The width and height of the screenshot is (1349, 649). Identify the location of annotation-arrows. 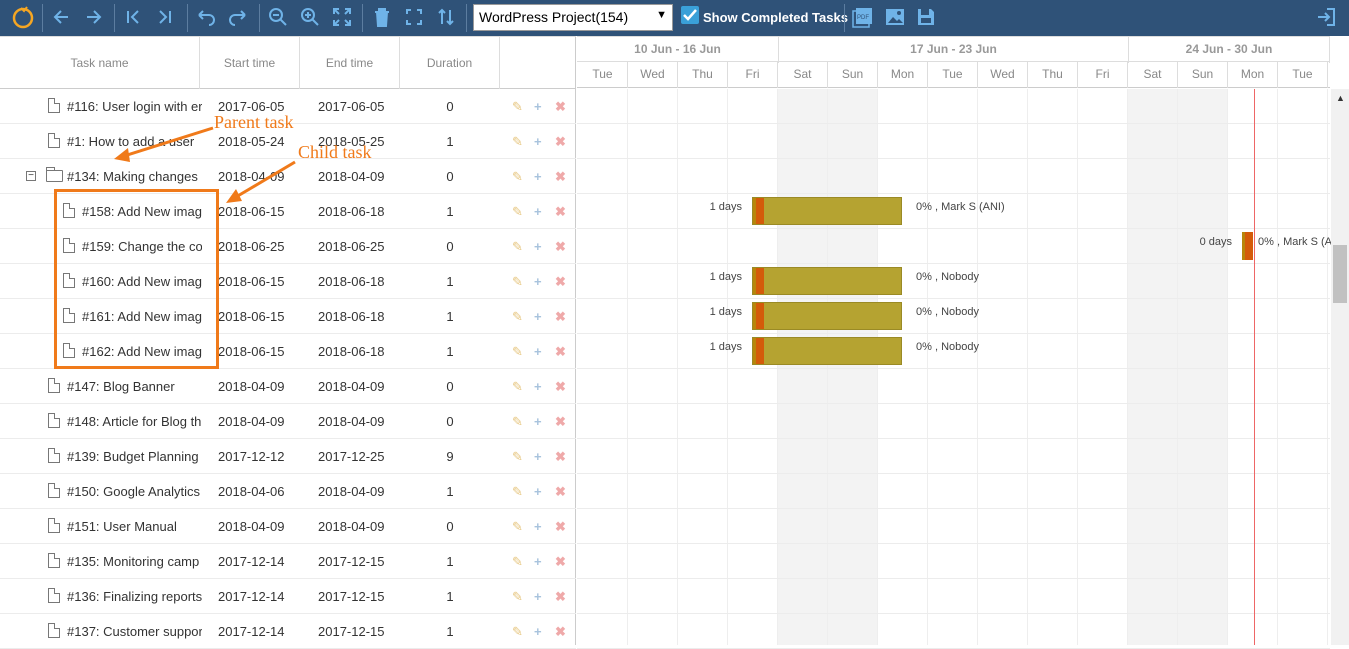
(205, 164).